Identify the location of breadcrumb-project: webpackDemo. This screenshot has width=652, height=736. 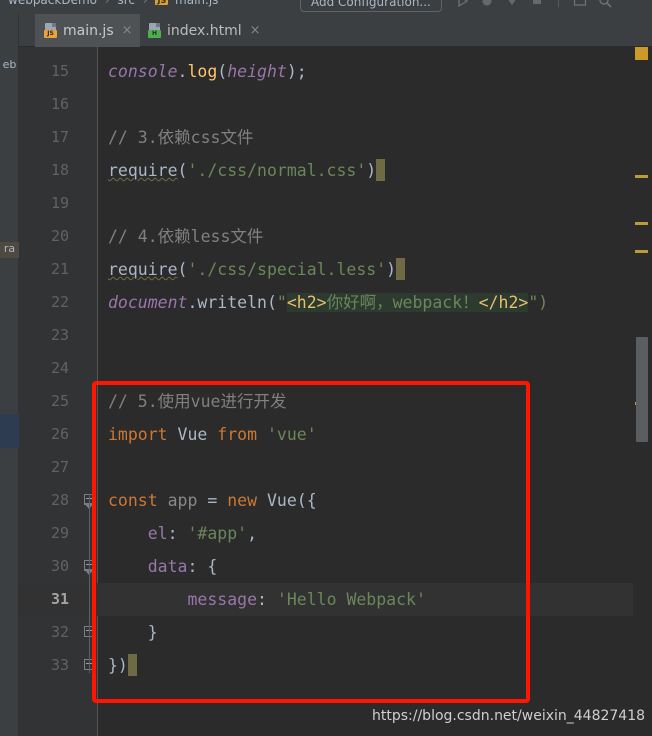
(52, 3).